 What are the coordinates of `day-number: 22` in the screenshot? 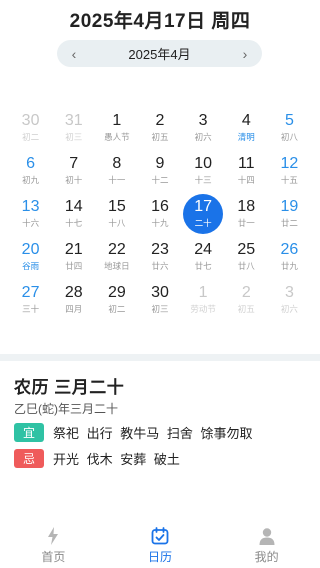 It's located at (116, 249).